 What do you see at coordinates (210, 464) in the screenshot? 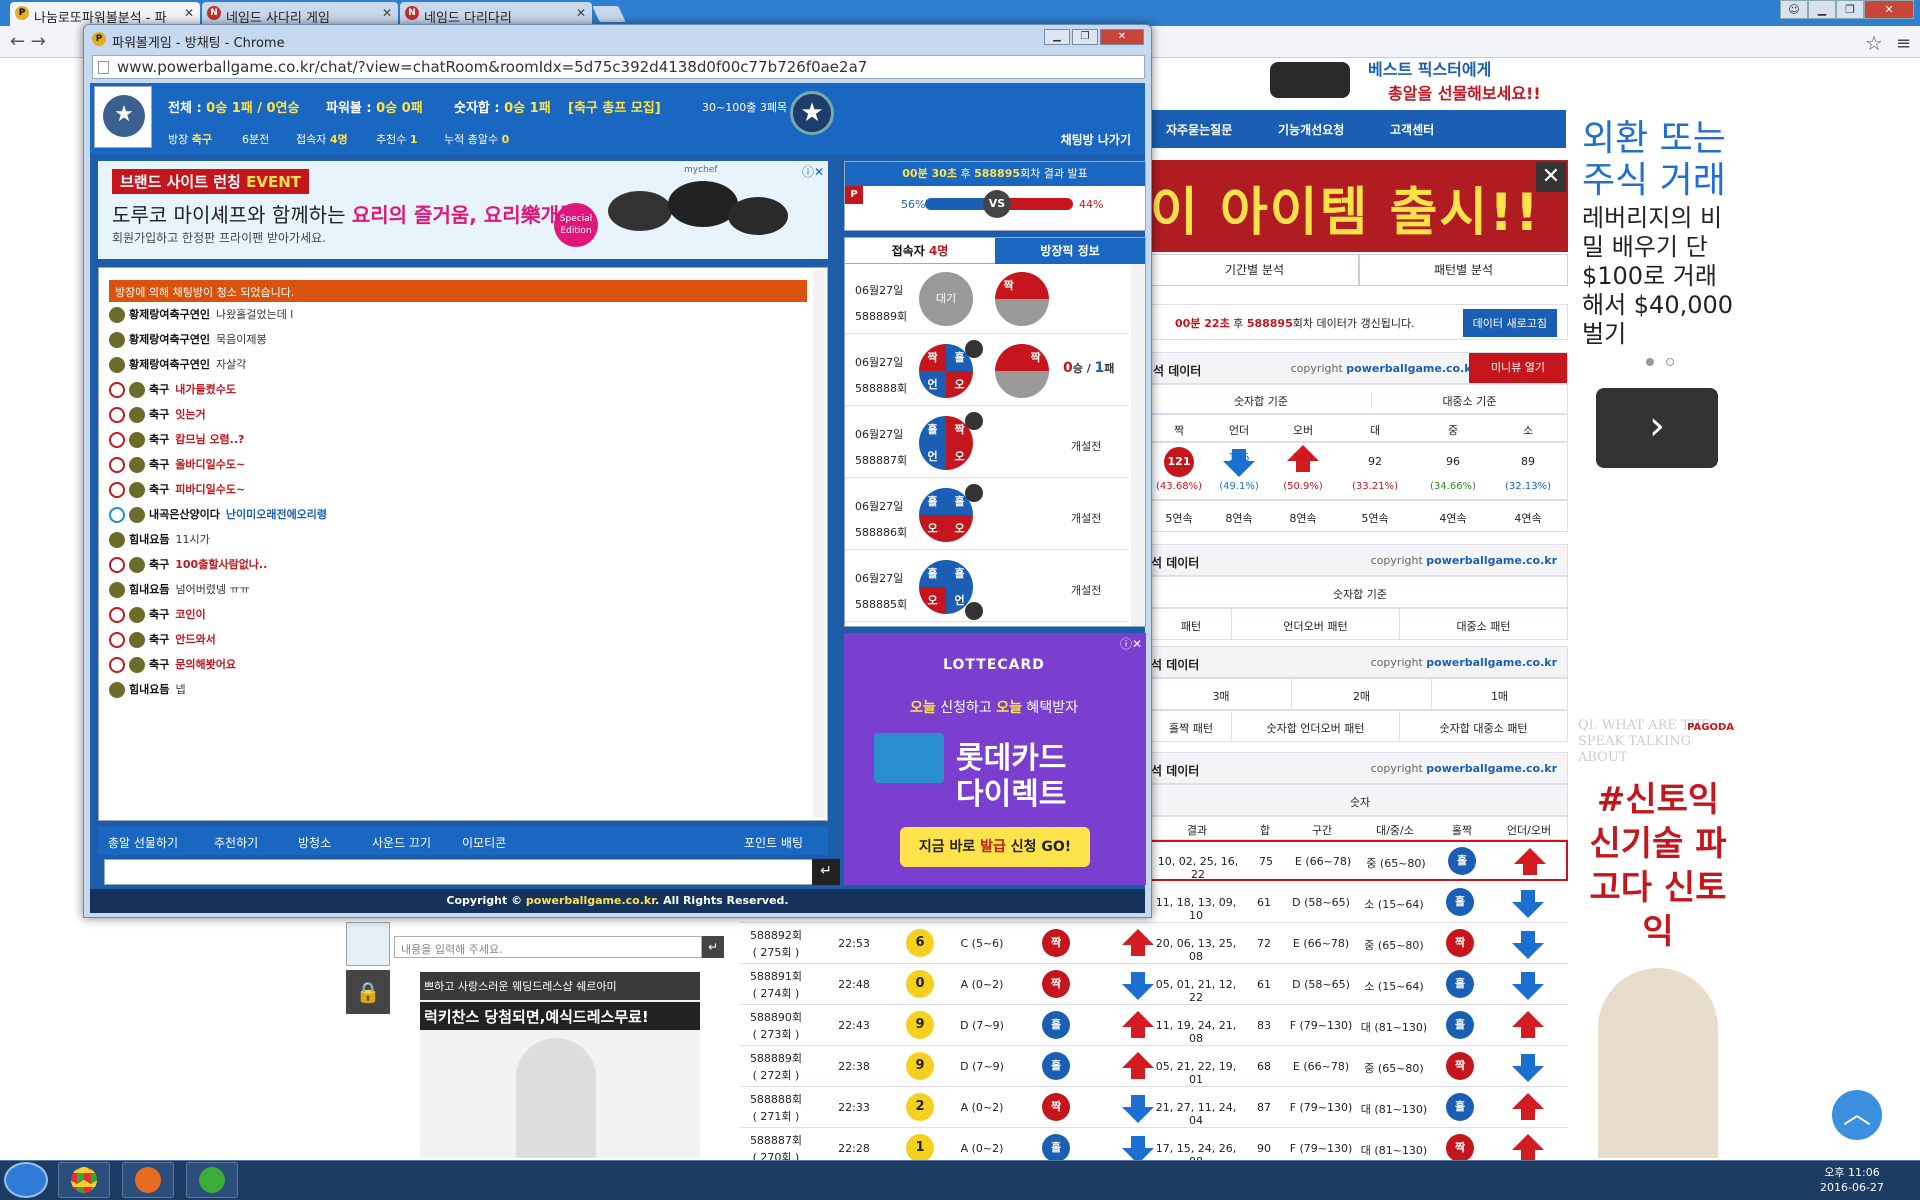
I see `chat-text: 올바디일수도~` at bounding box center [210, 464].